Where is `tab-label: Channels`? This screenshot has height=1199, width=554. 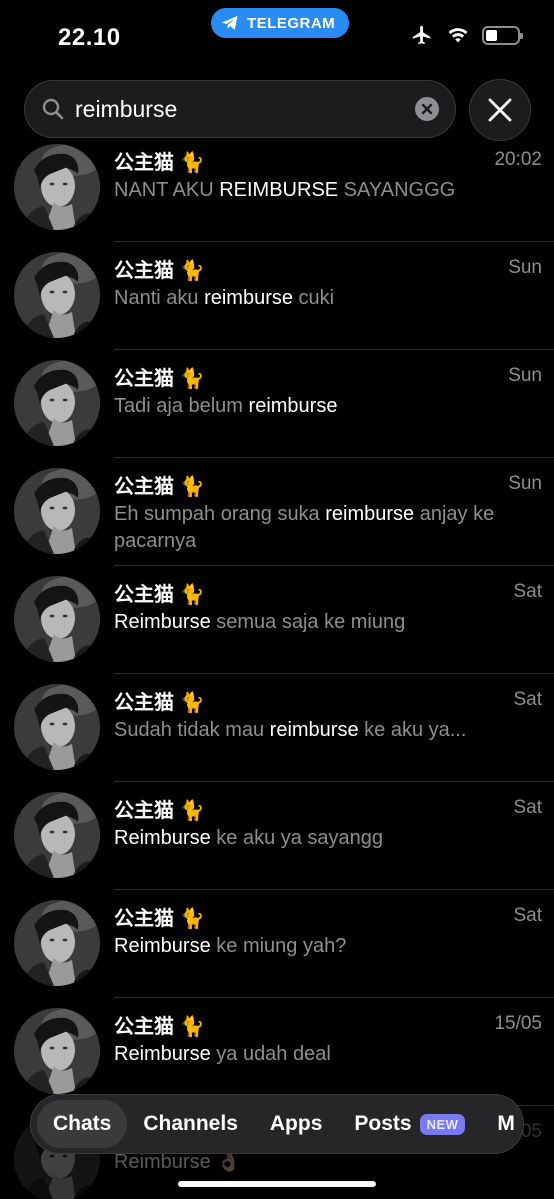 tab-label: Channels is located at coordinates (190, 1123).